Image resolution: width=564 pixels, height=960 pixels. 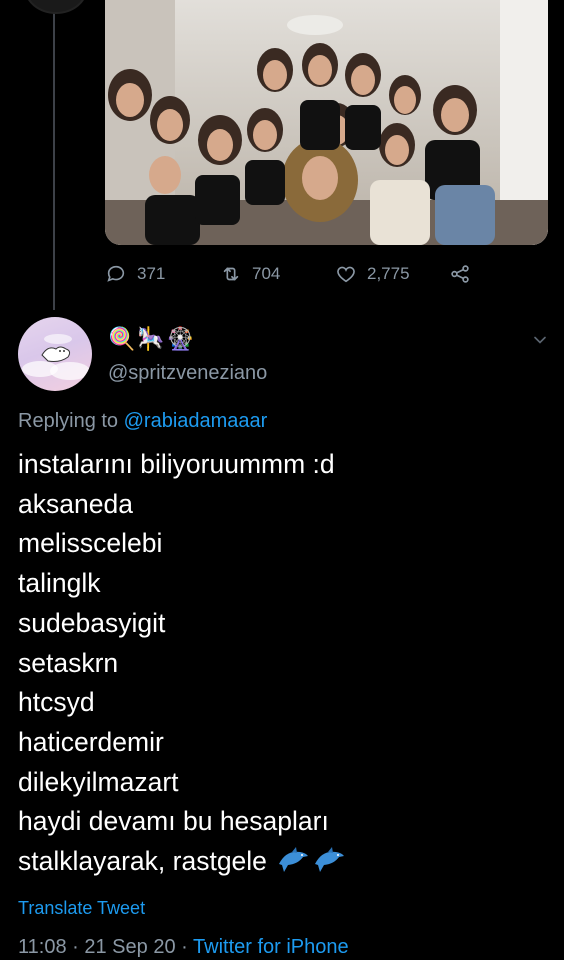 What do you see at coordinates (196, 421) in the screenshot?
I see `replying-handle-link: @rabiadamaaar` at bounding box center [196, 421].